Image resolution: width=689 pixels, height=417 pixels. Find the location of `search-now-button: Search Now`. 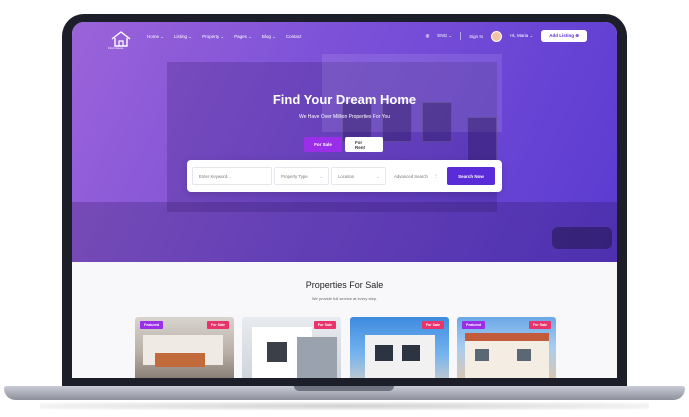

search-now-button: Search Now is located at coordinates (471, 176).